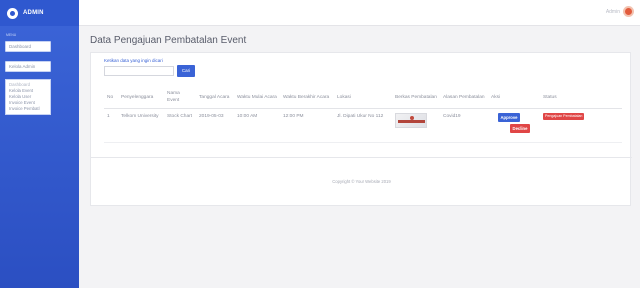 The image size is (640, 288). Describe the element at coordinates (361, 157) in the screenshot. I see `divider` at that location.